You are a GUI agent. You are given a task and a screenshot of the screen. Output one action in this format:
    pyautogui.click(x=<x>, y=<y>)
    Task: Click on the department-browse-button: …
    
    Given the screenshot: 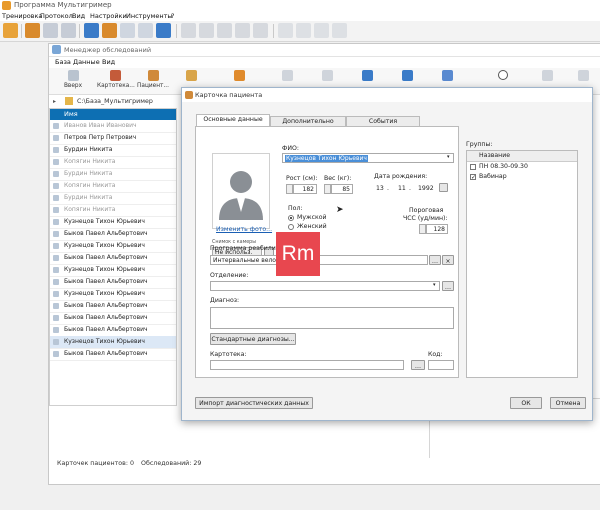 What is the action you would take?
    pyautogui.click(x=448, y=286)
    